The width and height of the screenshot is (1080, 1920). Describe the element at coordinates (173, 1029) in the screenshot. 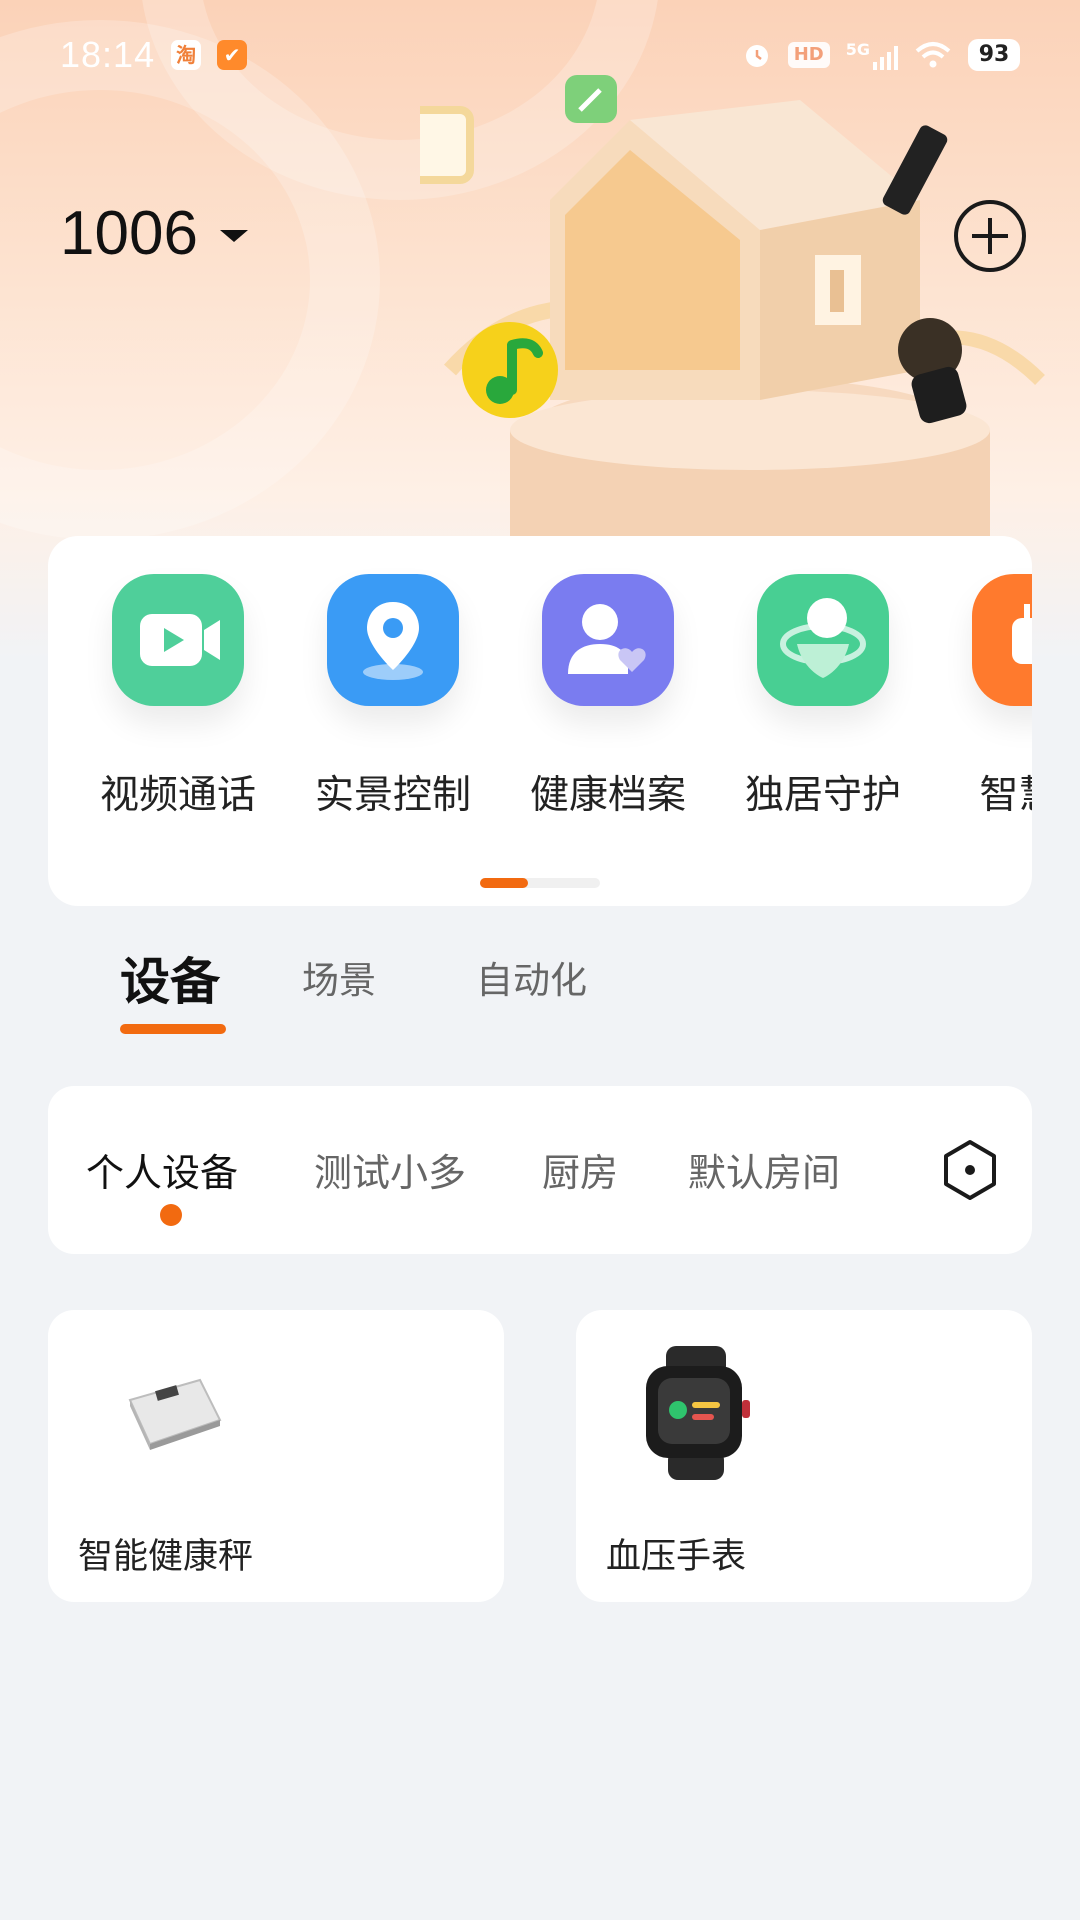

I see `tab-active-underline` at that location.